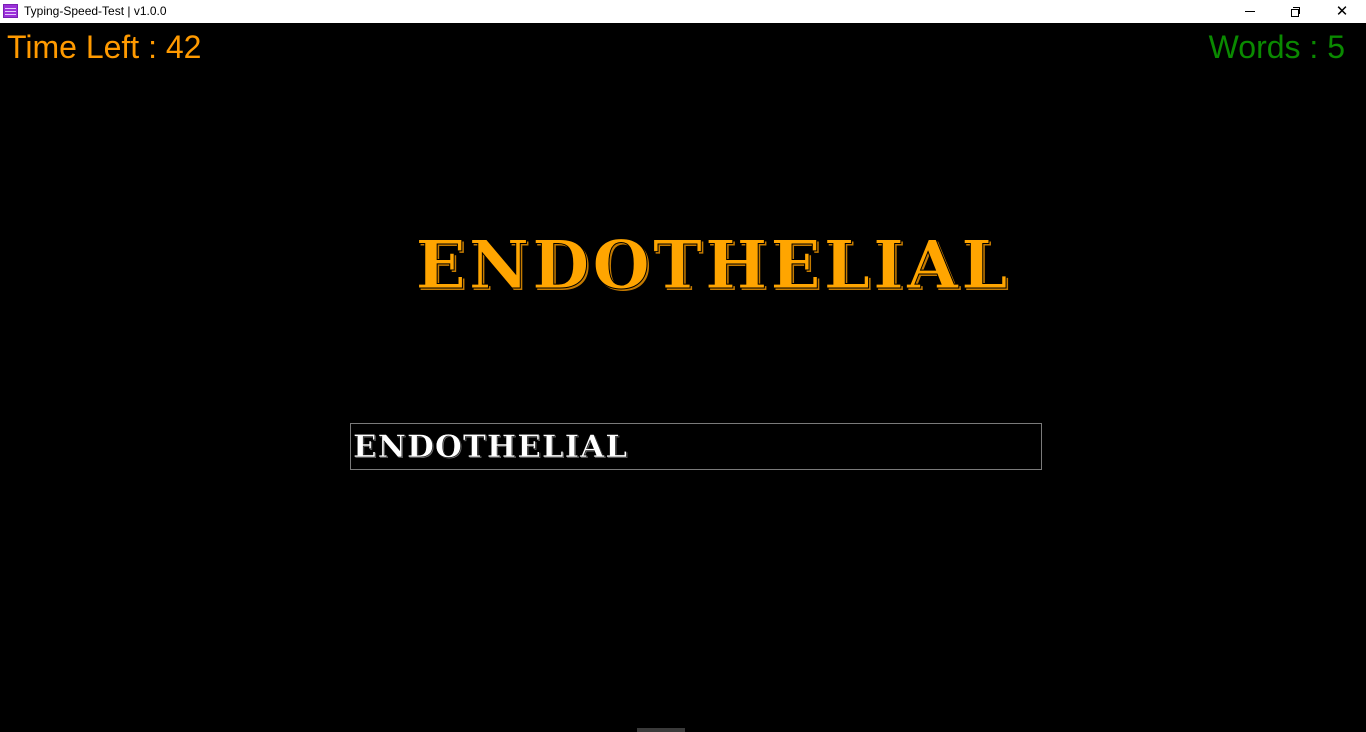  Describe the element at coordinates (104, 47) in the screenshot. I see `time-left-label: Time Left : 42` at that location.